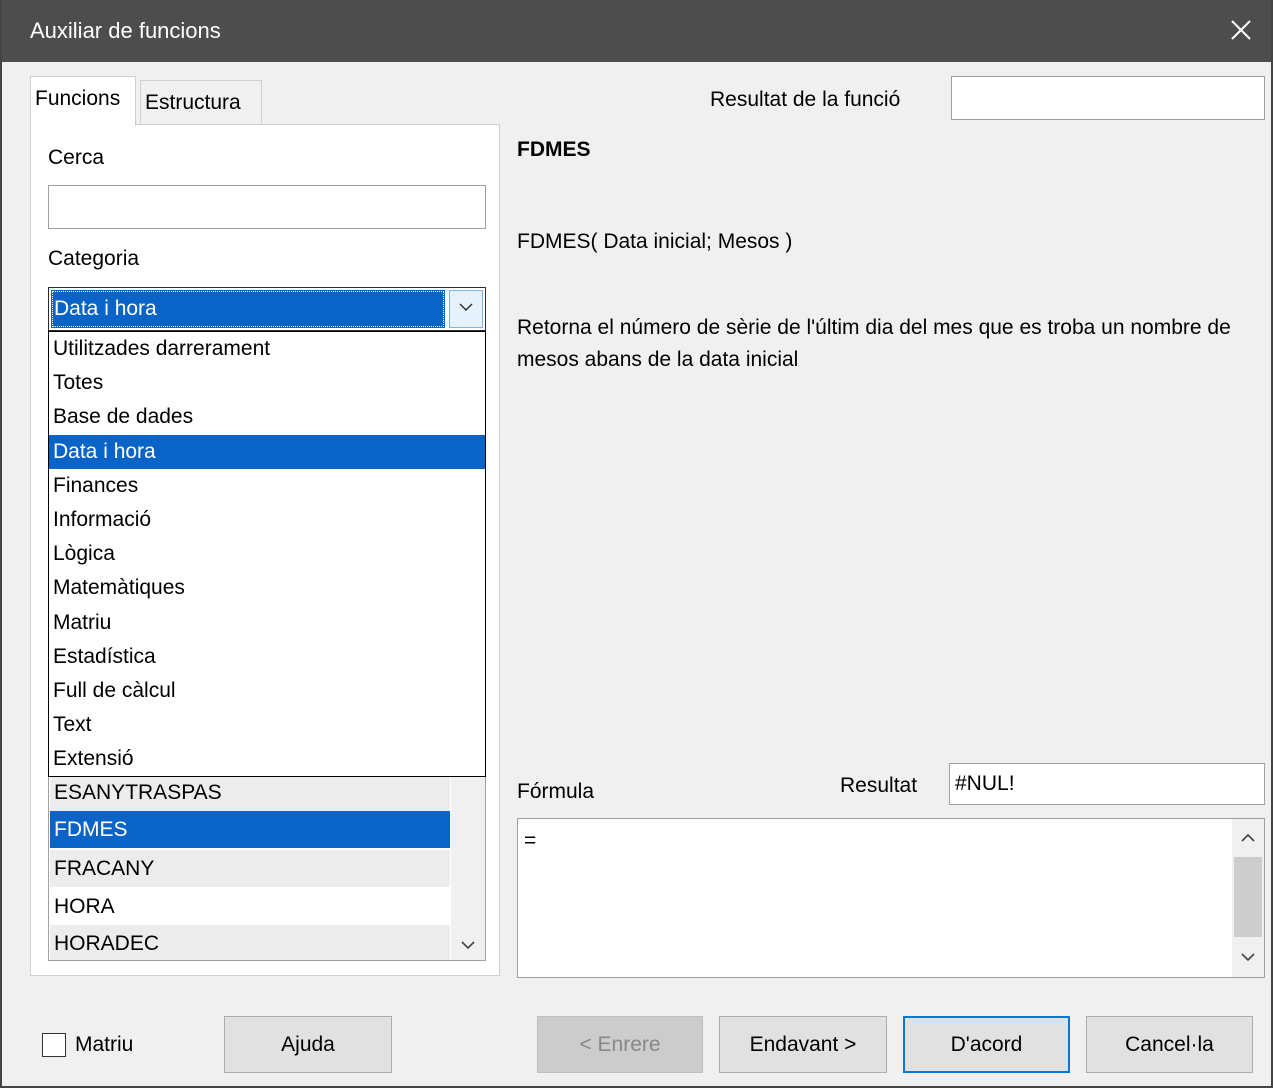 The width and height of the screenshot is (1273, 1088). I want to click on cancel-button-label: Cancel·la, so click(1169, 1044).